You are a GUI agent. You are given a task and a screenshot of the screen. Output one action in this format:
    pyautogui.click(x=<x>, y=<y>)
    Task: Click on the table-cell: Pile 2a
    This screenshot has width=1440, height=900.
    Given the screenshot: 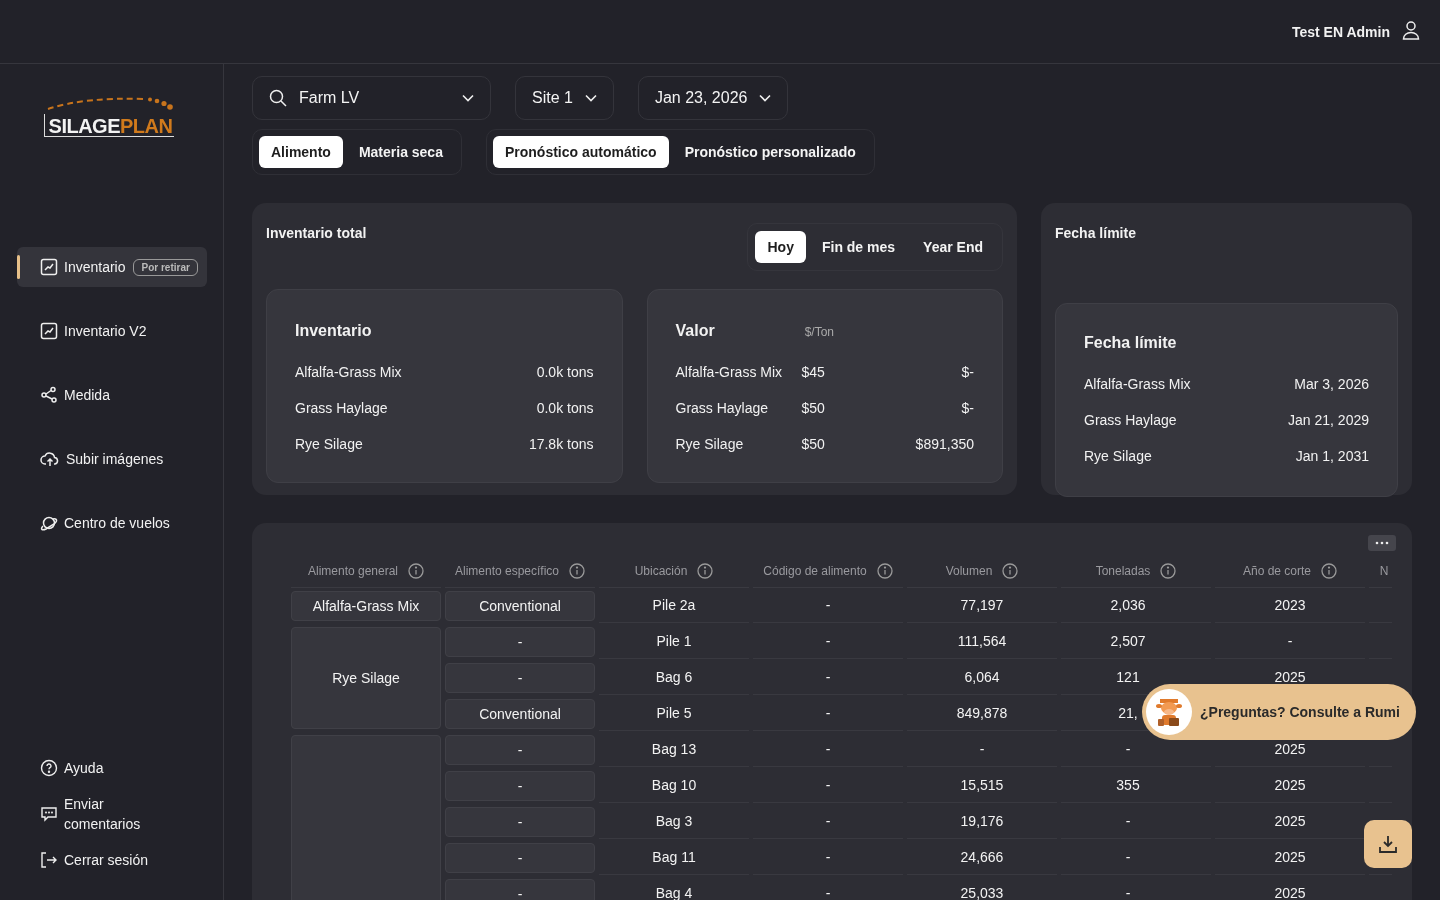 What is the action you would take?
    pyautogui.click(x=674, y=605)
    